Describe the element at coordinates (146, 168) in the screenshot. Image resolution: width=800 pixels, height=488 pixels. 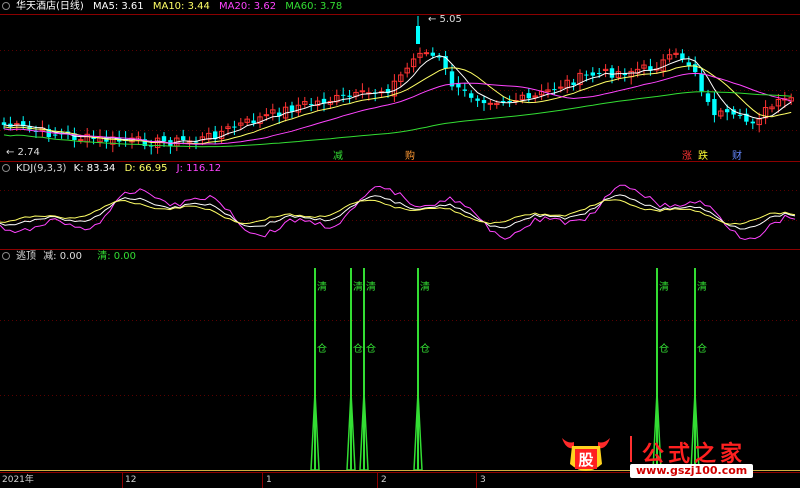
I see `kdj-d-value: D: 66.95` at that location.